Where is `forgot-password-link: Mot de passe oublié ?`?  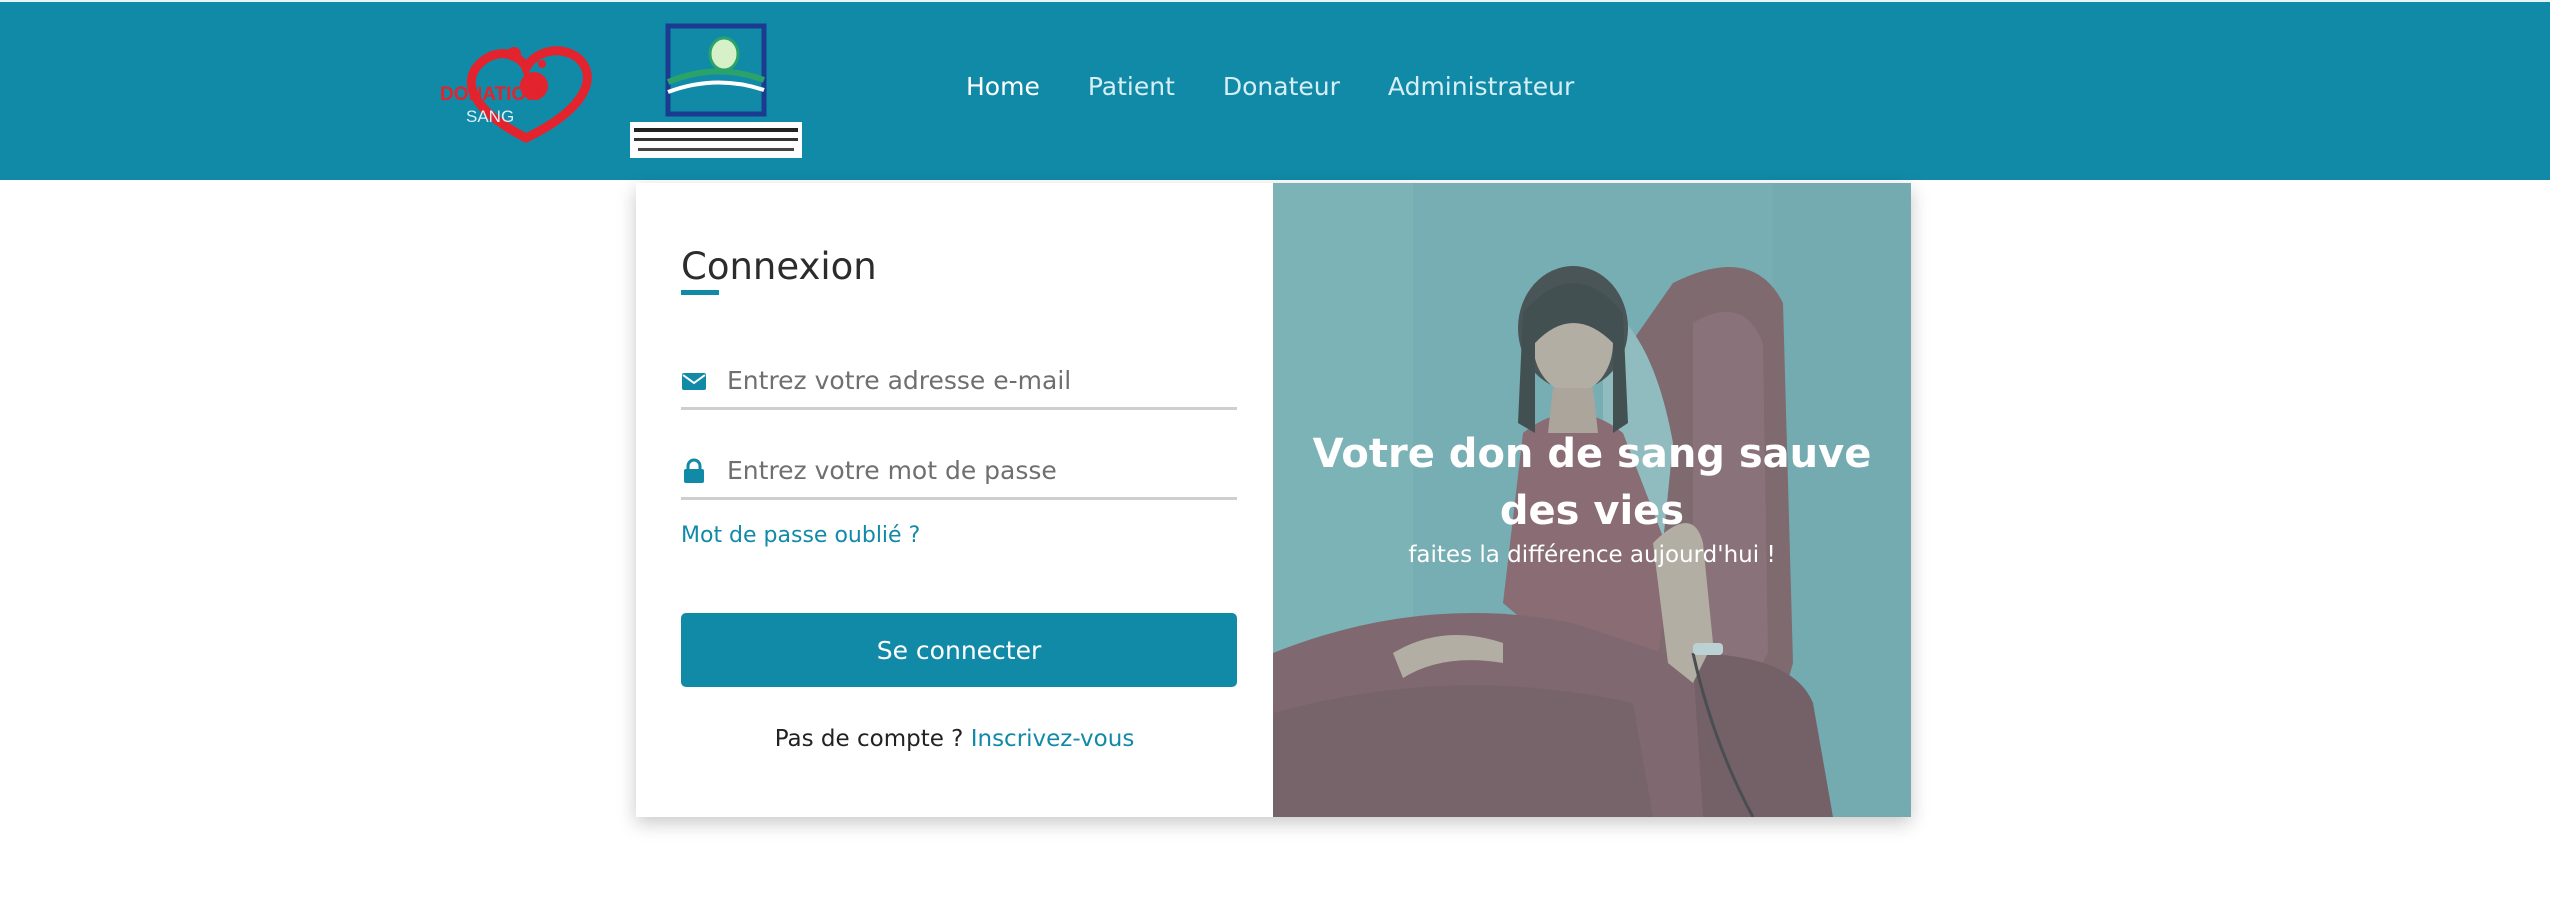
forgot-password-link: Mot de passe oublié ? is located at coordinates (800, 535).